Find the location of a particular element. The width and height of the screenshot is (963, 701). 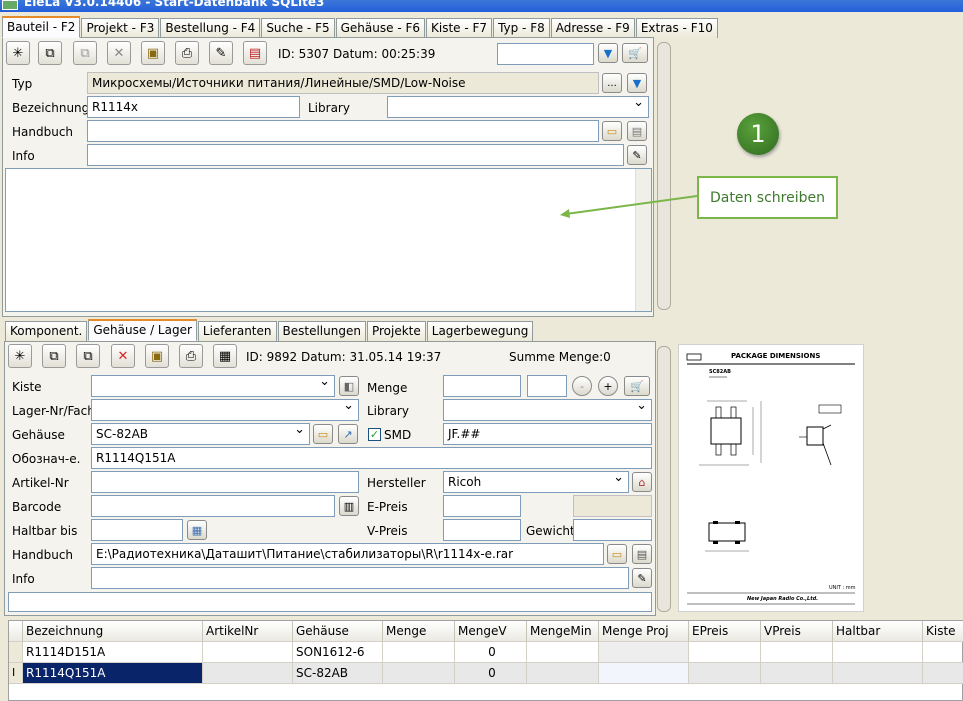

gewicht-input is located at coordinates (612, 530).